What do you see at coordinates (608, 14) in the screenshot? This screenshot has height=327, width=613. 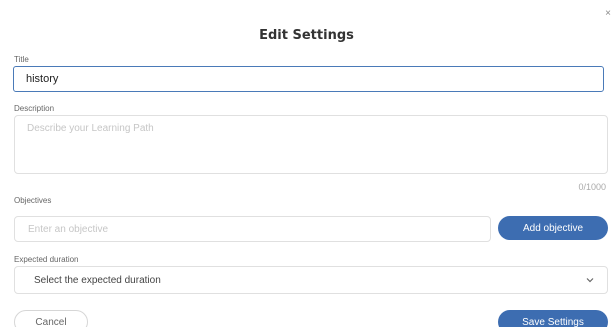 I see `close-icon: ×` at bounding box center [608, 14].